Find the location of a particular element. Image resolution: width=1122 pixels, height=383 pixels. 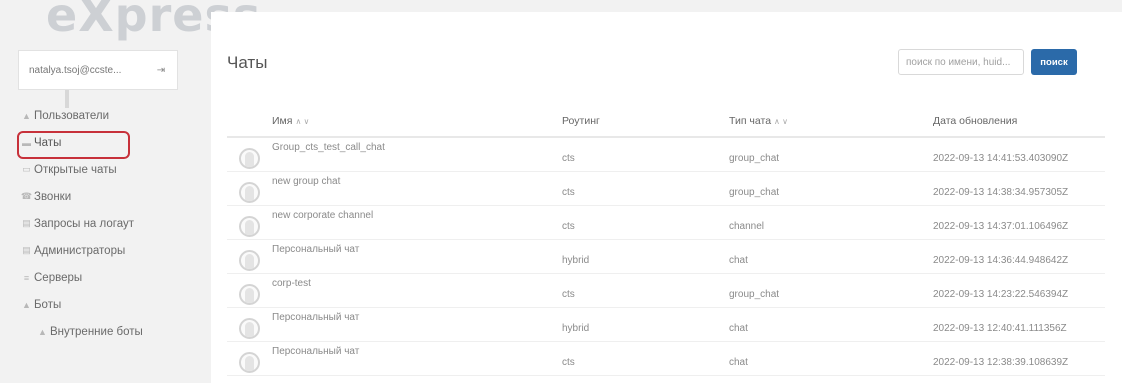

chat-date: 2022-09-13 14:23:22.546394Z is located at coordinates (1001, 294).